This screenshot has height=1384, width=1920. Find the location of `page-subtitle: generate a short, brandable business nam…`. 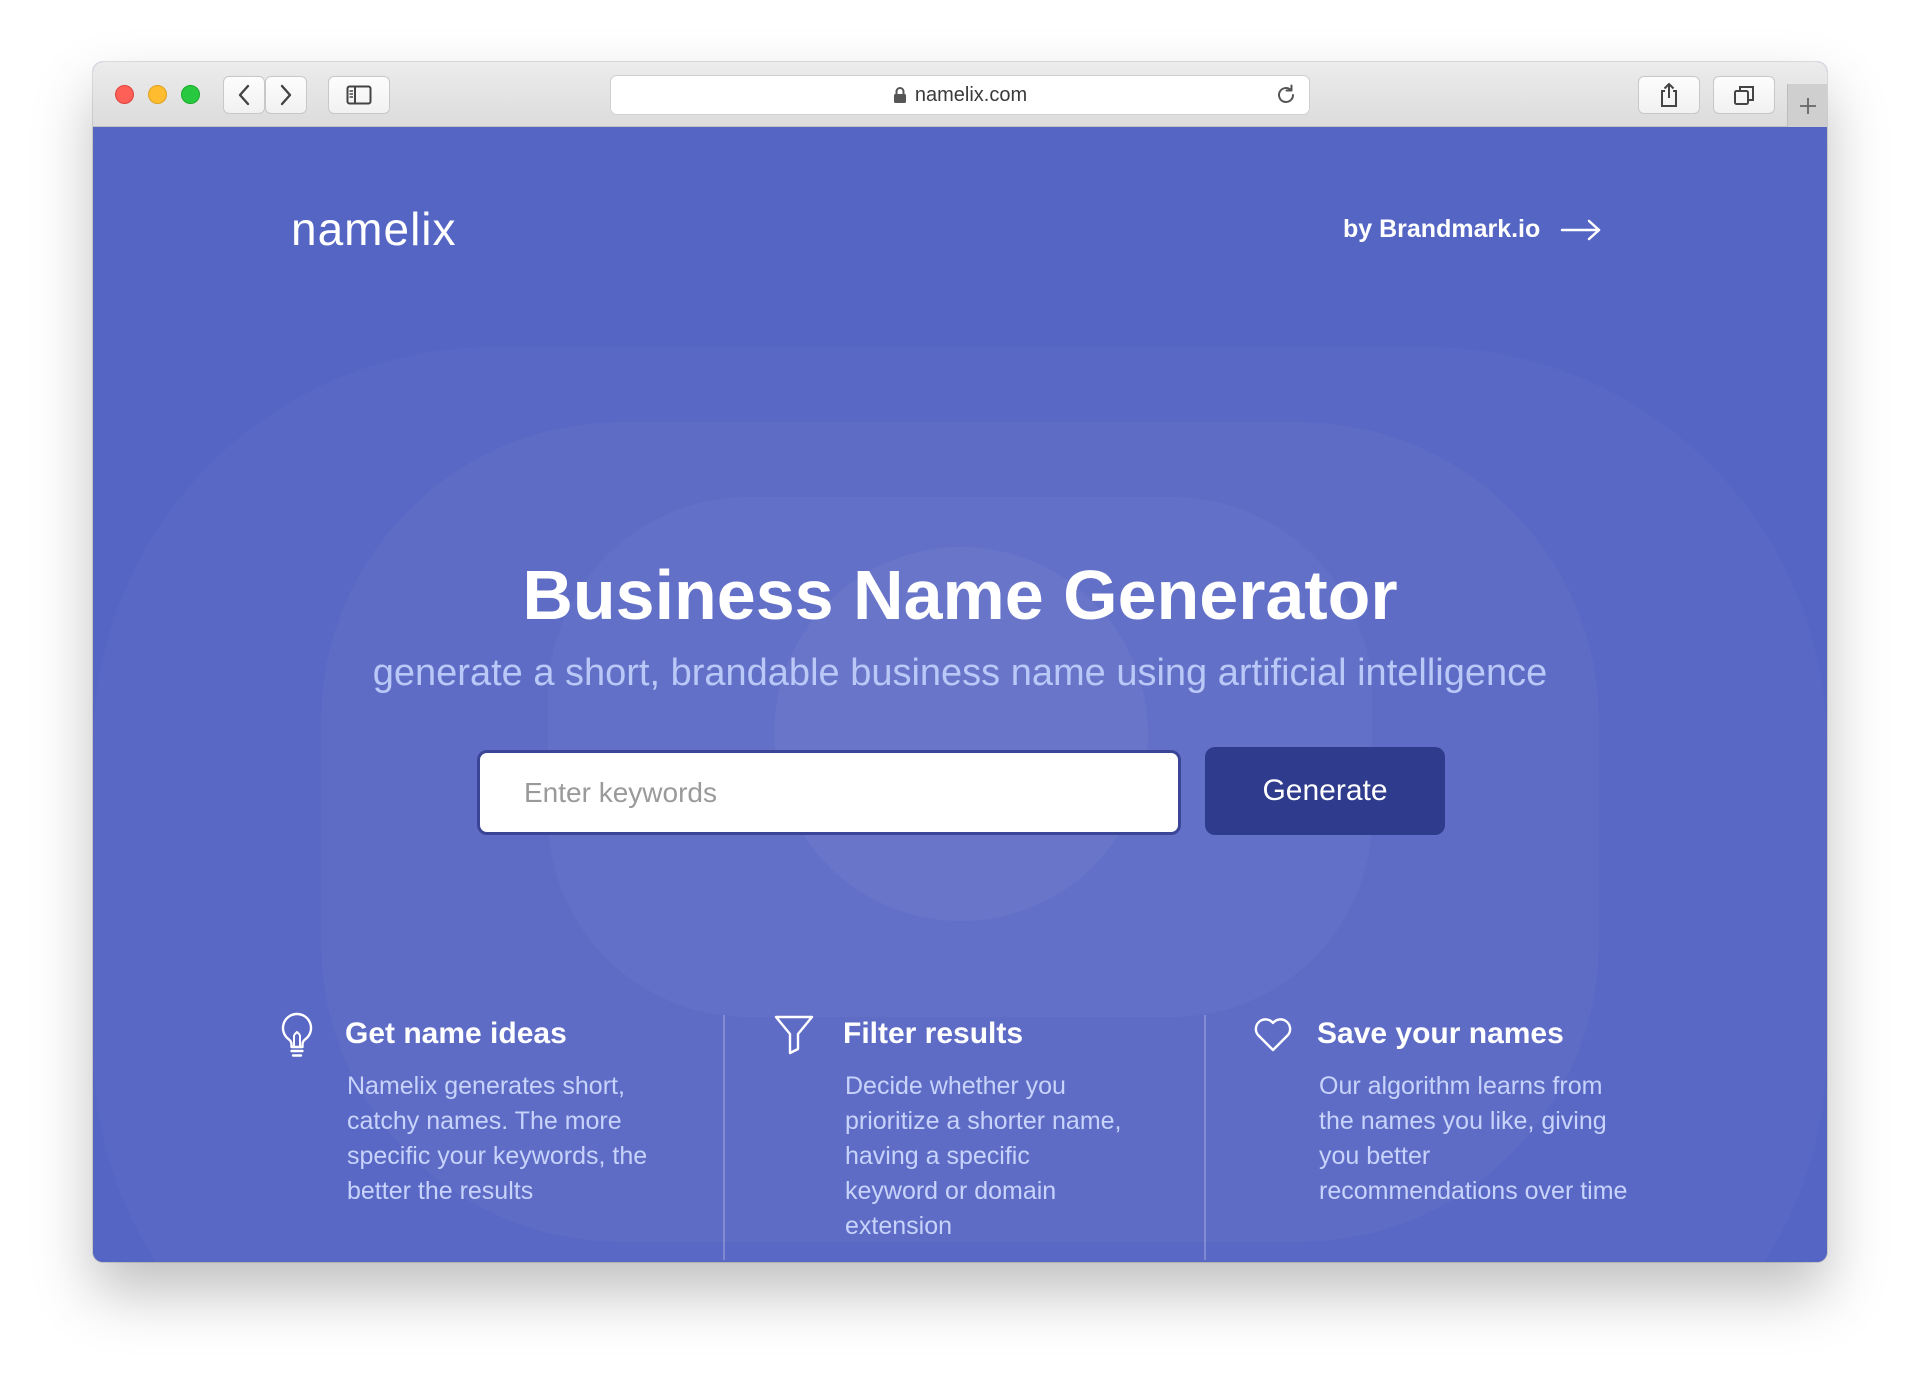

page-subtitle: generate a short, brandable business nam… is located at coordinates (960, 673).